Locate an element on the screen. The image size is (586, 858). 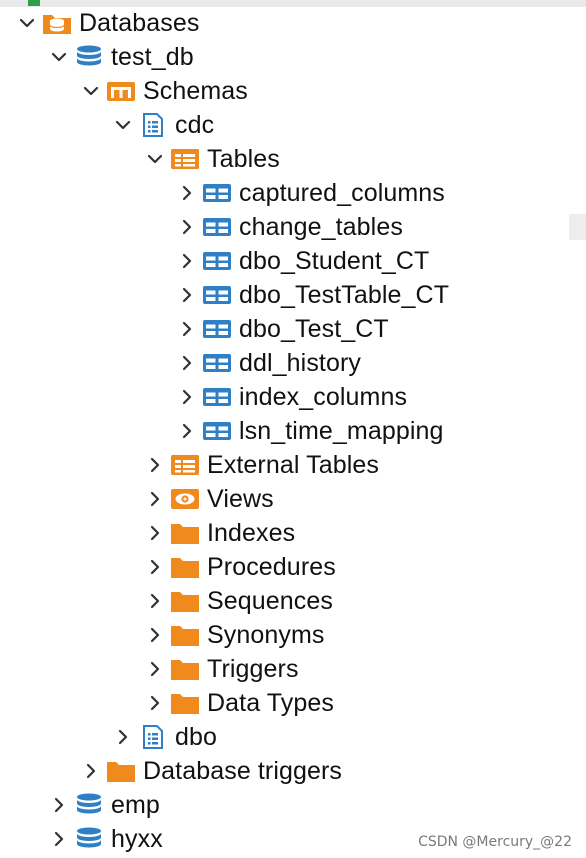
tree-node-views: Views is located at coordinates (293, 499).